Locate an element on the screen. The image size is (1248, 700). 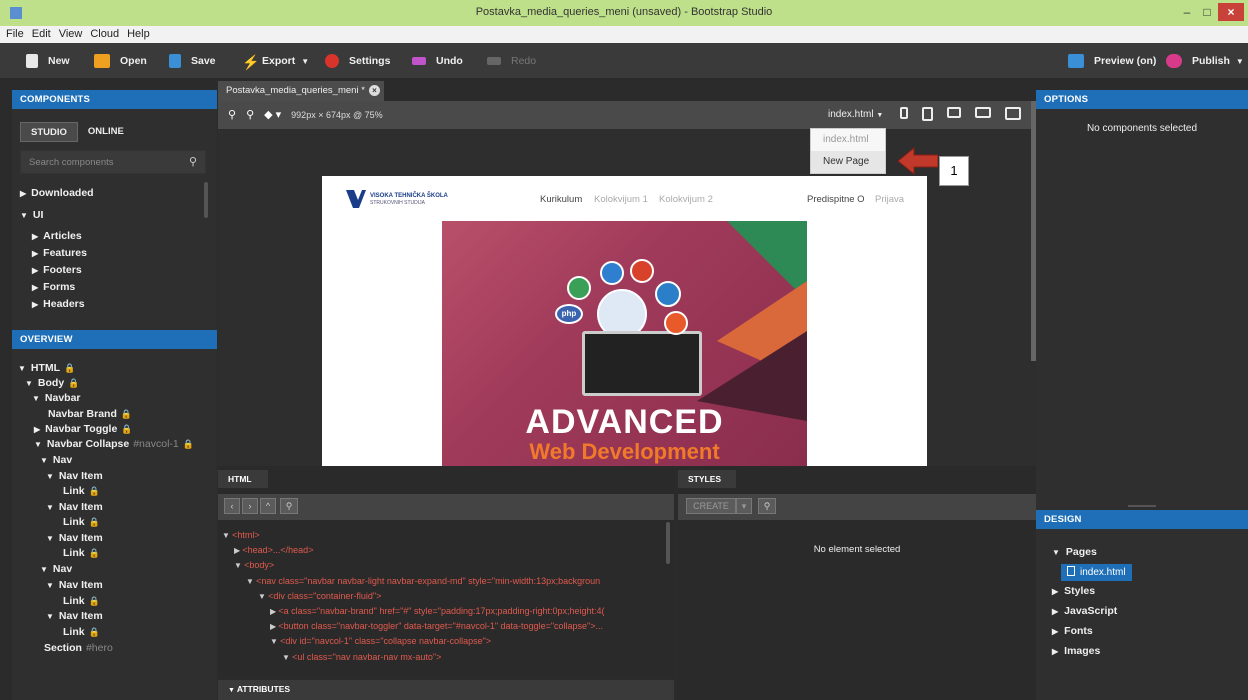
publish-button: Publish ▼ is located at coordinates (1205, 61).